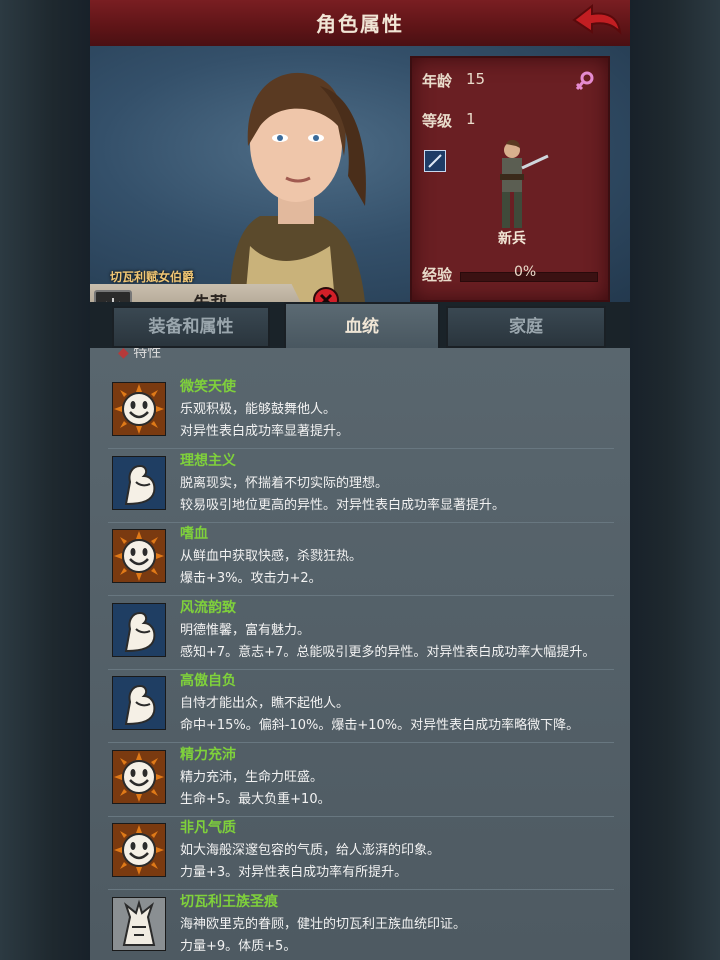 This screenshot has height=960, width=720. Describe the element at coordinates (208, 607) in the screenshot. I see `trait-name: 风流韵致` at that location.